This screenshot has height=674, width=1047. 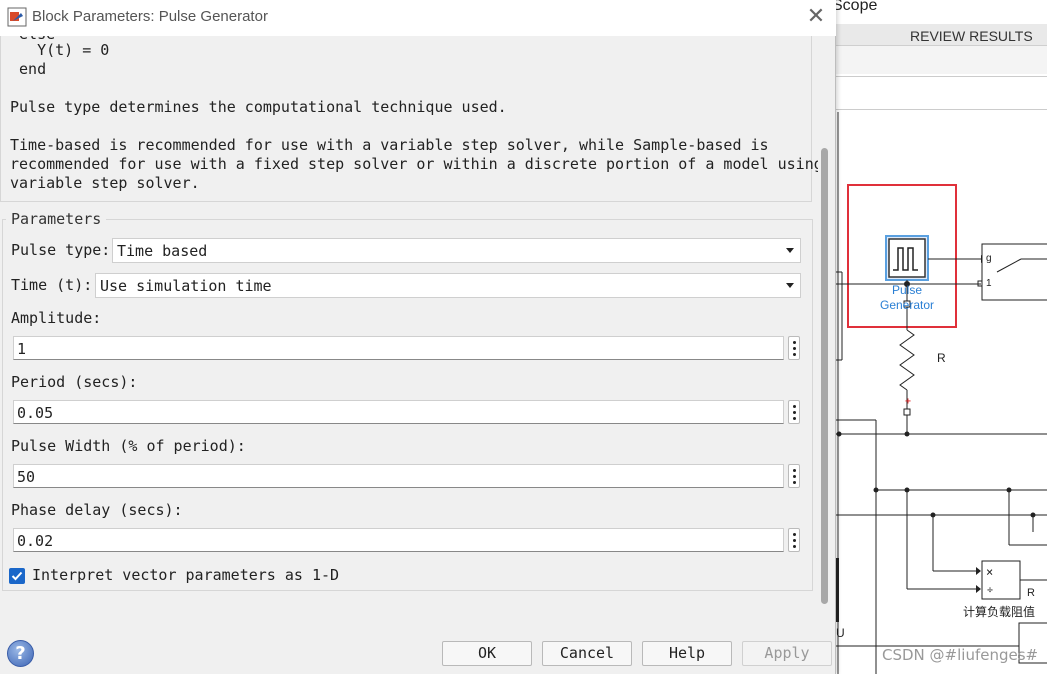 I want to click on time-dropdown: Use simulation time, so click(x=448, y=285).